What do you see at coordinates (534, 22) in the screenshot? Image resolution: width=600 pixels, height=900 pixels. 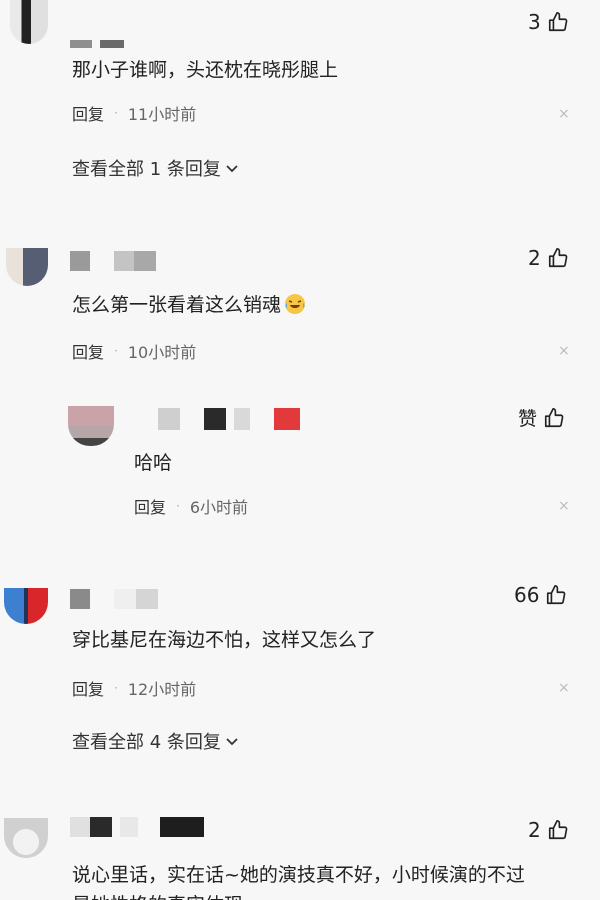 I see `like-count: 3` at bounding box center [534, 22].